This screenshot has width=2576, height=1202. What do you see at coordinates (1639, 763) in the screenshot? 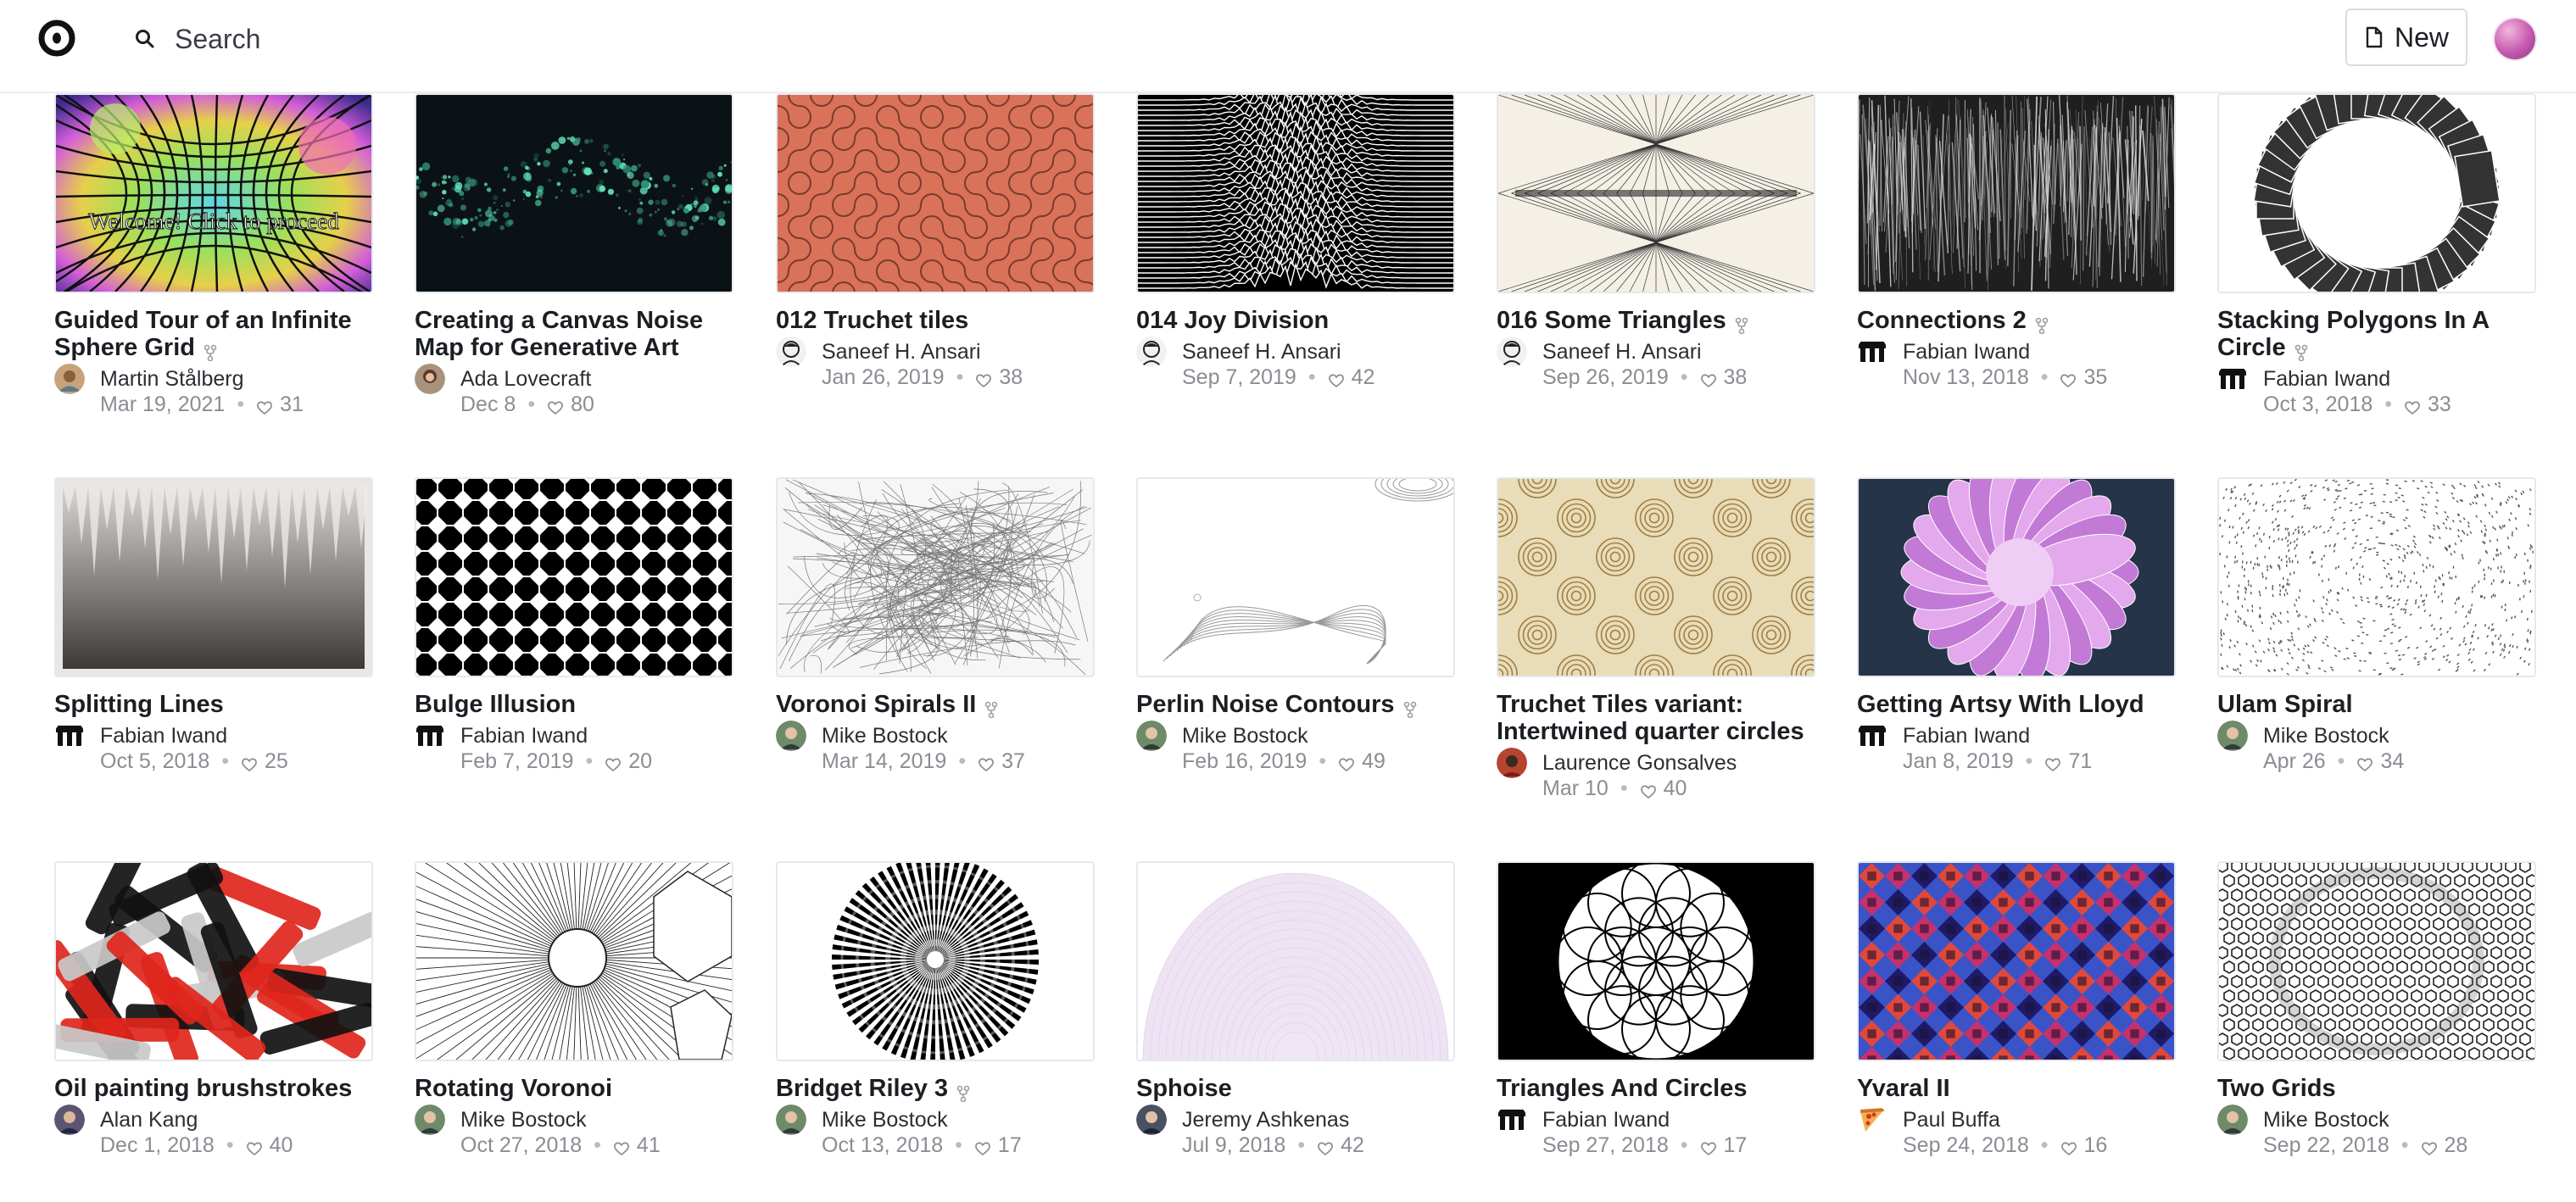
I see `author-name: Laurence Gonsalves` at bounding box center [1639, 763].